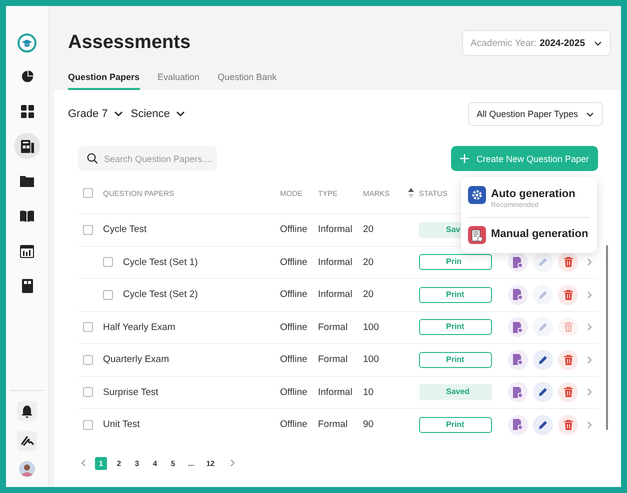 This screenshot has width=627, height=493. What do you see at coordinates (136, 360) in the screenshot?
I see `table-cell: Quarterly Exam` at bounding box center [136, 360].